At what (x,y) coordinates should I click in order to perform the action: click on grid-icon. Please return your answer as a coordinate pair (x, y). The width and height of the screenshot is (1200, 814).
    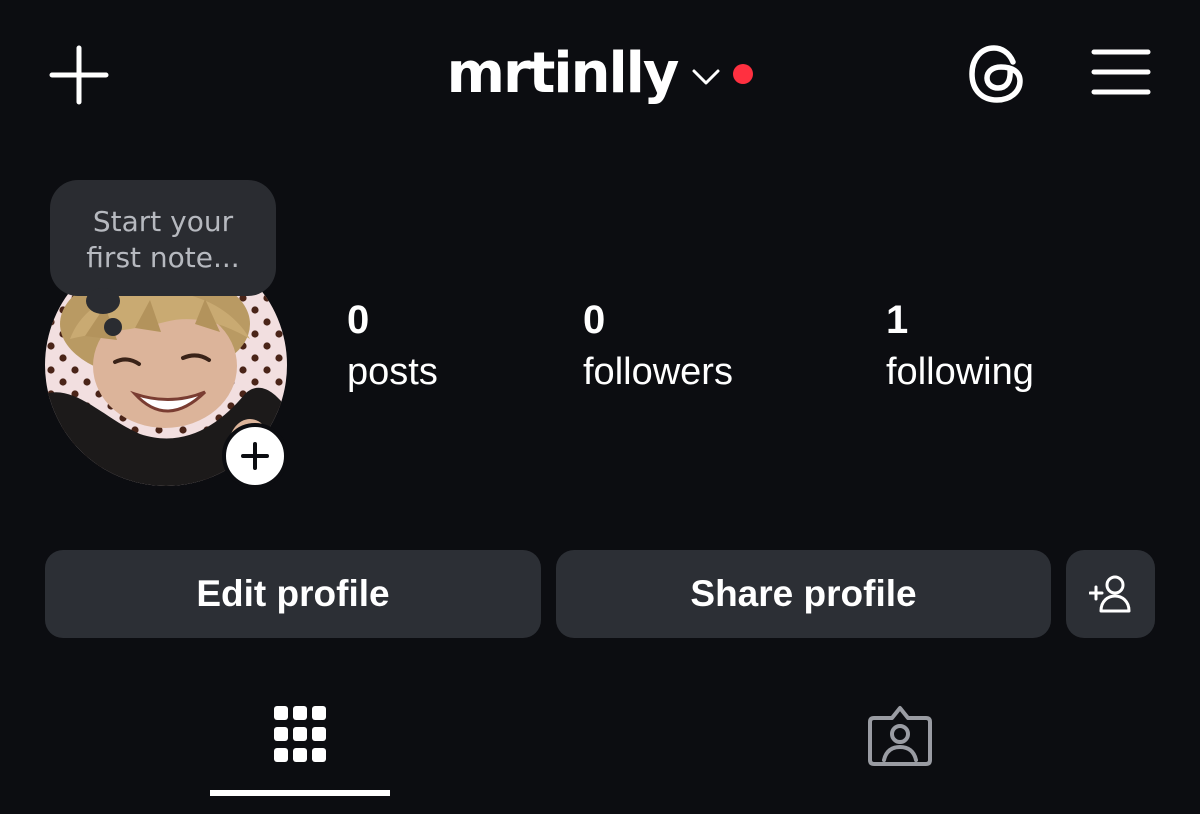
    Looking at the image, I should click on (300, 734).